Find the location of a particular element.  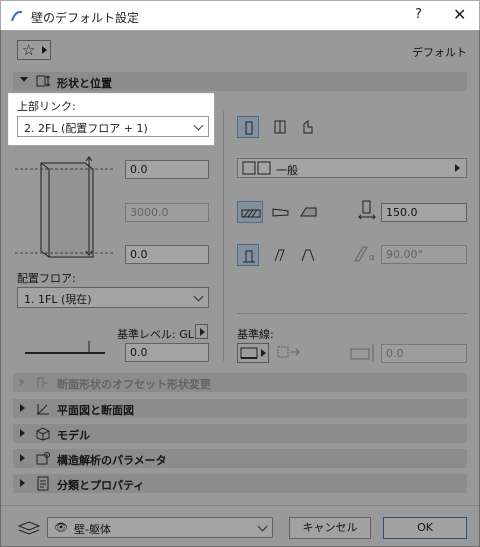

window-title: 壁のデフォルト設定 is located at coordinates (85, 18).